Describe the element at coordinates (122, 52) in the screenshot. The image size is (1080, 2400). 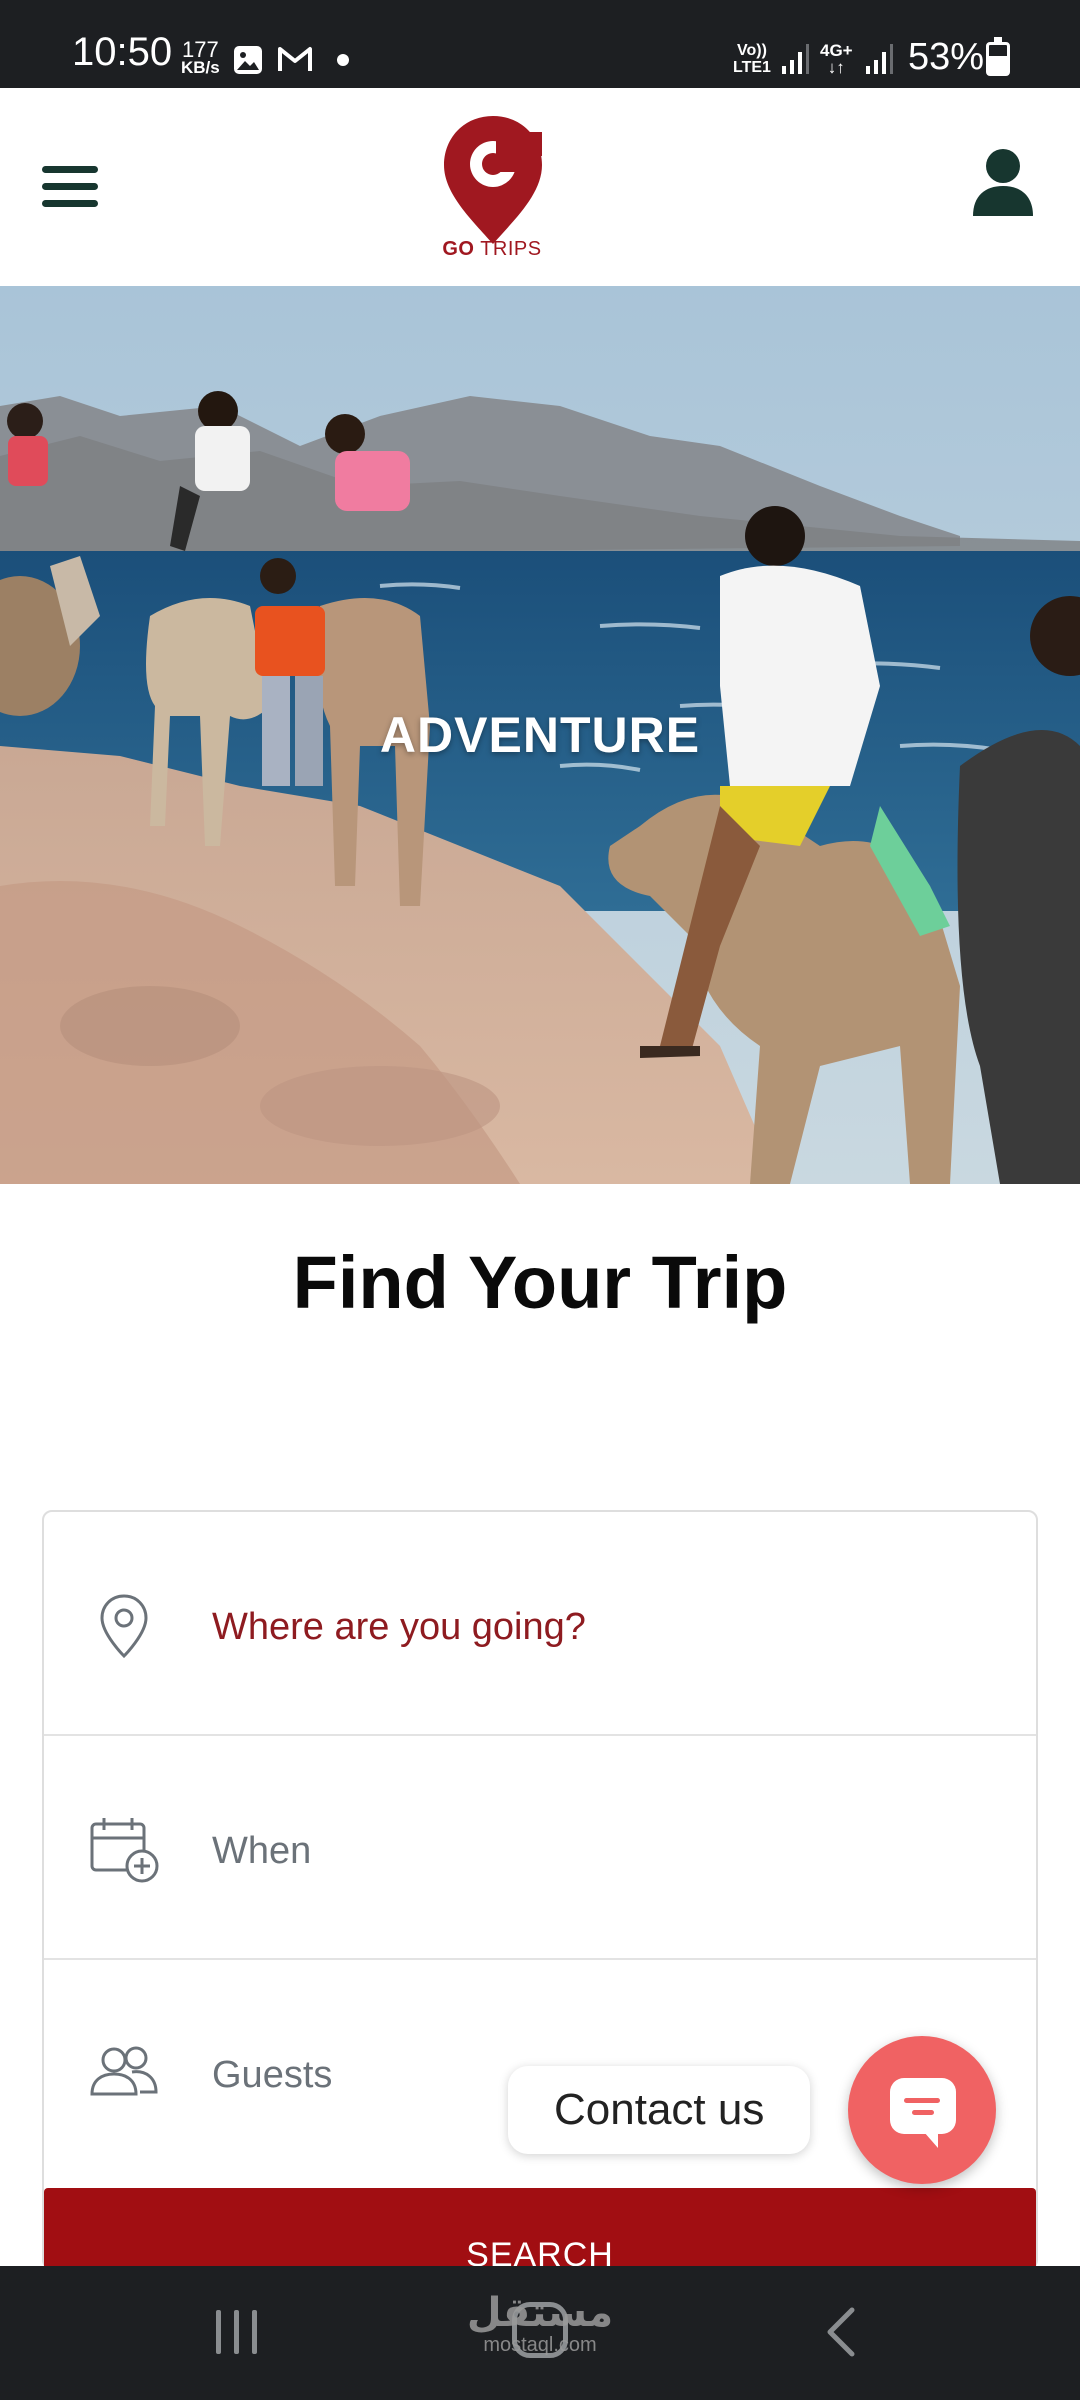
I see `status-time: 10:50` at that location.